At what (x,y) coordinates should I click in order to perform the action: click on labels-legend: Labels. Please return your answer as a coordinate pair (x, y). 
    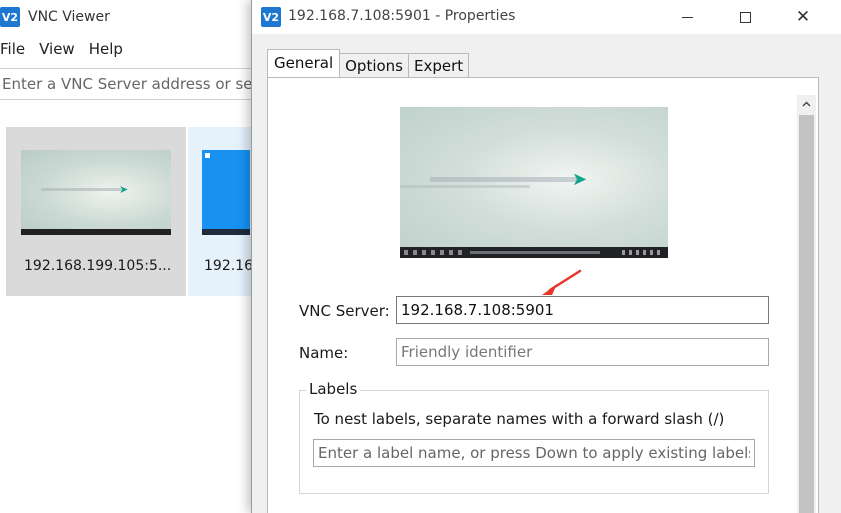
    Looking at the image, I should click on (333, 389).